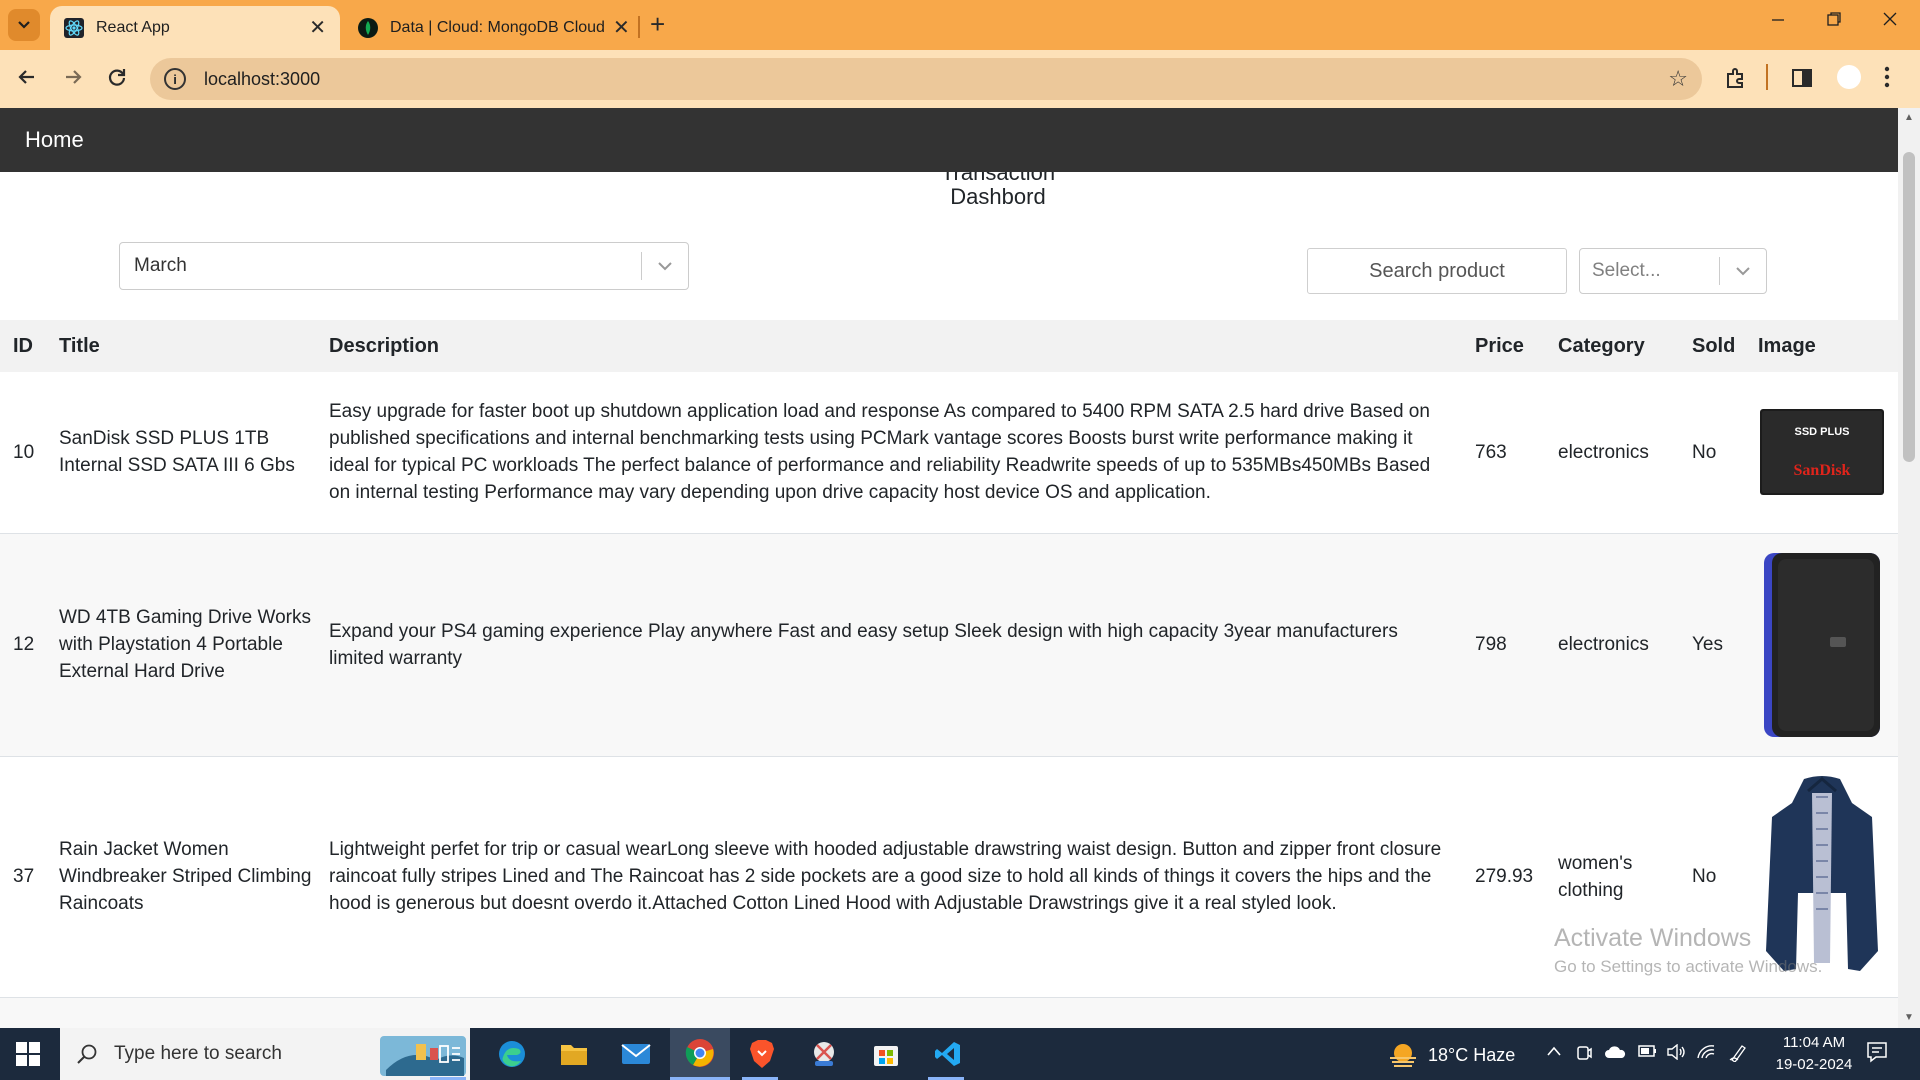  What do you see at coordinates (762, 1054) in the screenshot?
I see `brave-browser-icon` at bounding box center [762, 1054].